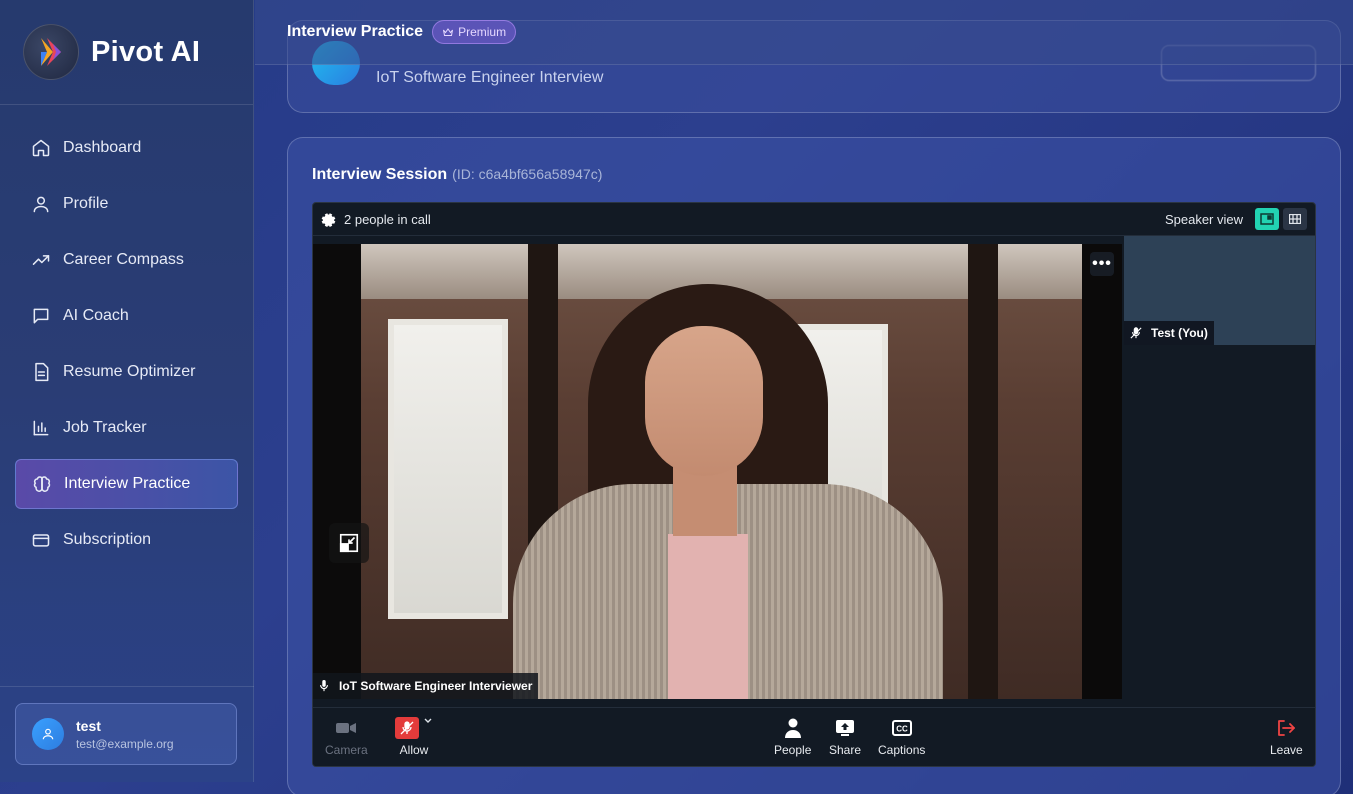  I want to click on avatar, so click(48, 734).